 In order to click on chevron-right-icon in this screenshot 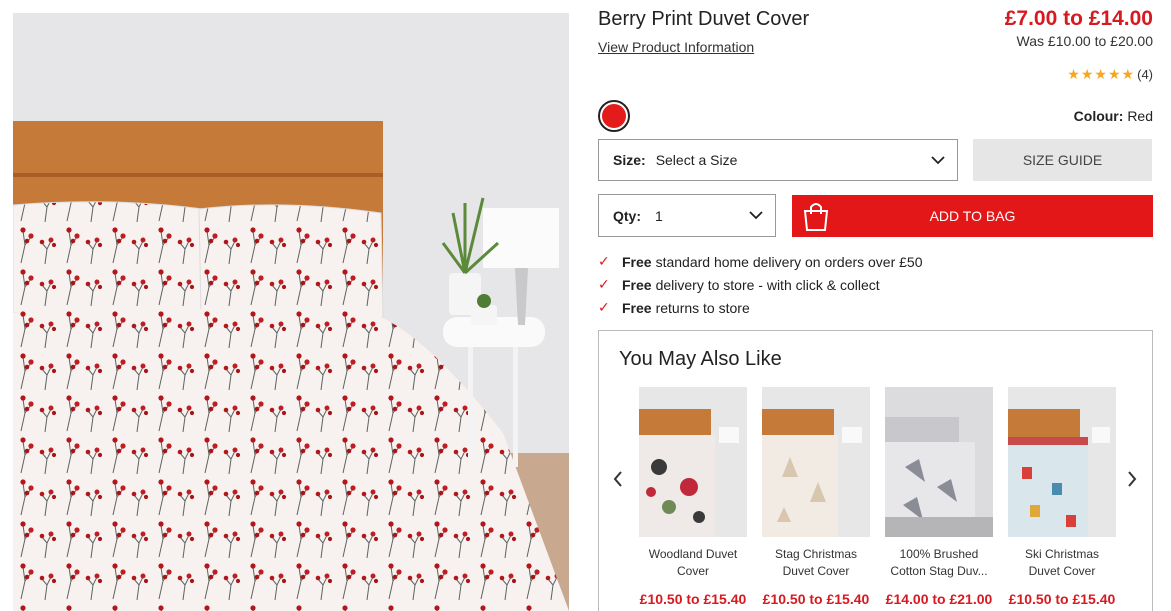, I will do `click(1132, 479)`.